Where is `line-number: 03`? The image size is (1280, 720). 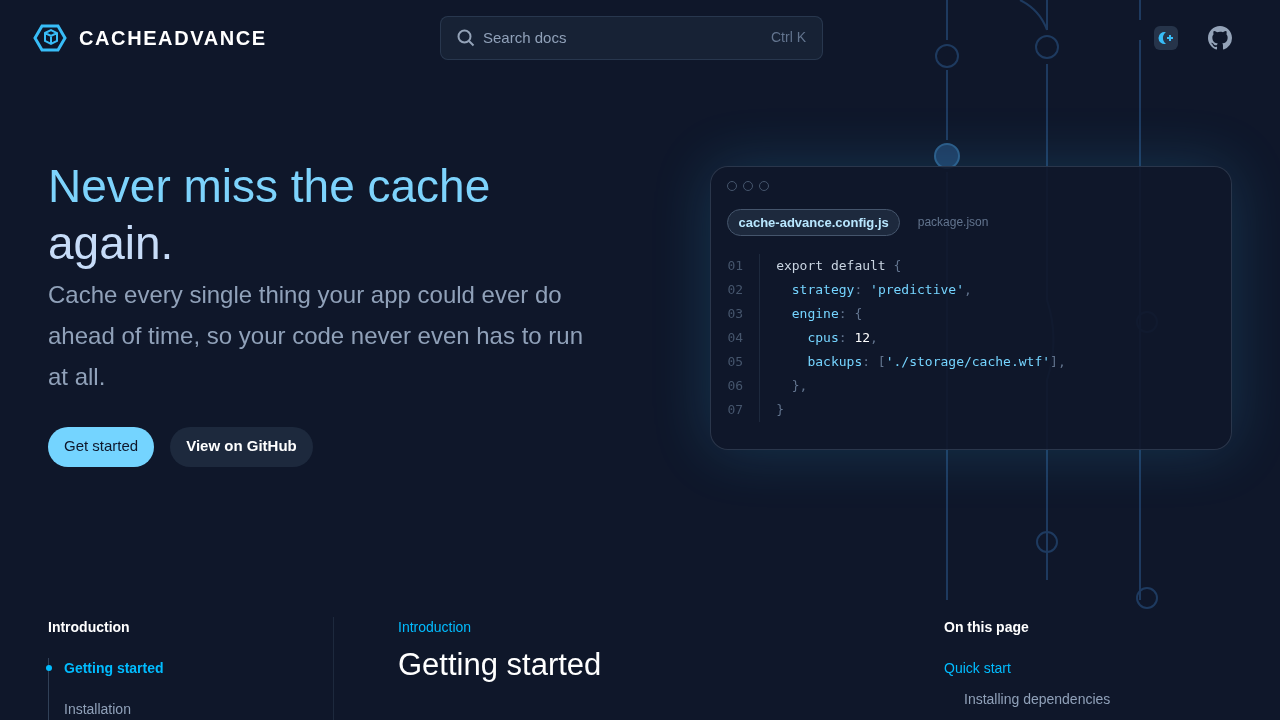
line-number: 03 is located at coordinates (735, 314).